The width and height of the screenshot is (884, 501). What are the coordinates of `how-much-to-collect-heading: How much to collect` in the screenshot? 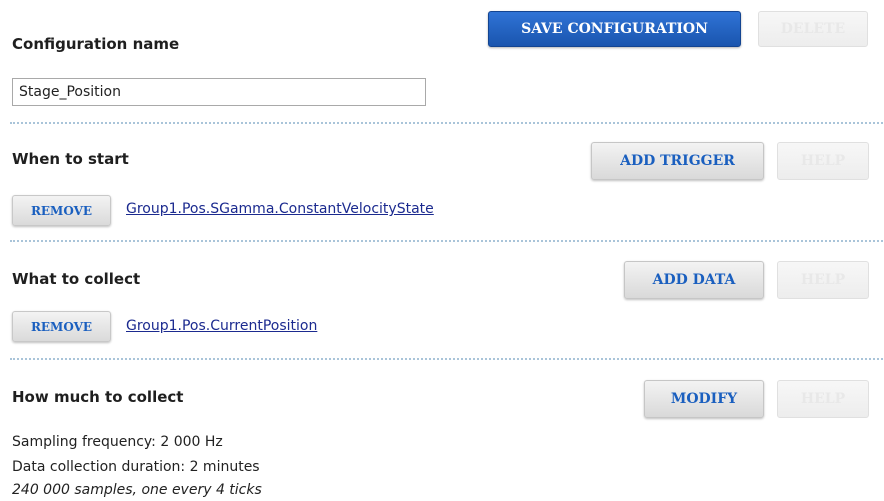 It's located at (98, 397).